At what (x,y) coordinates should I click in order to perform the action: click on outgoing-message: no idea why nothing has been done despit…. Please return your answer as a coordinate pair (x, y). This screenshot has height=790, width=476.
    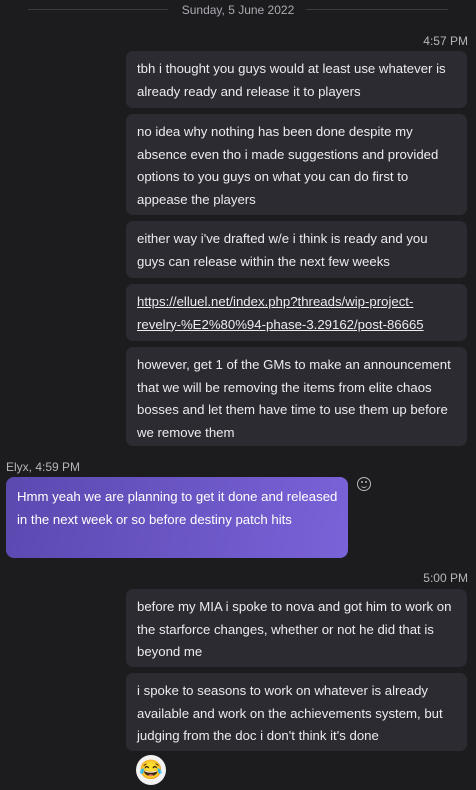
    Looking at the image, I should click on (296, 164).